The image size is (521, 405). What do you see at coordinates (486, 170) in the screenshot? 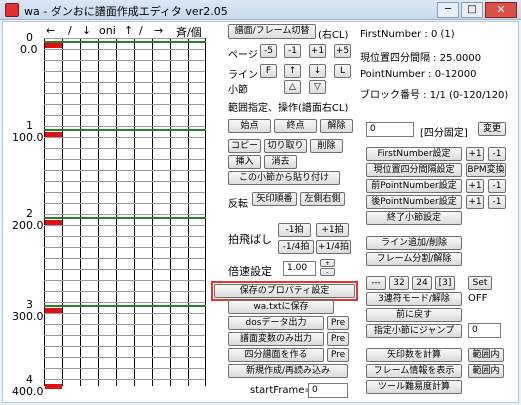
I see `bpm-convert-button: BPM変換` at bounding box center [486, 170].